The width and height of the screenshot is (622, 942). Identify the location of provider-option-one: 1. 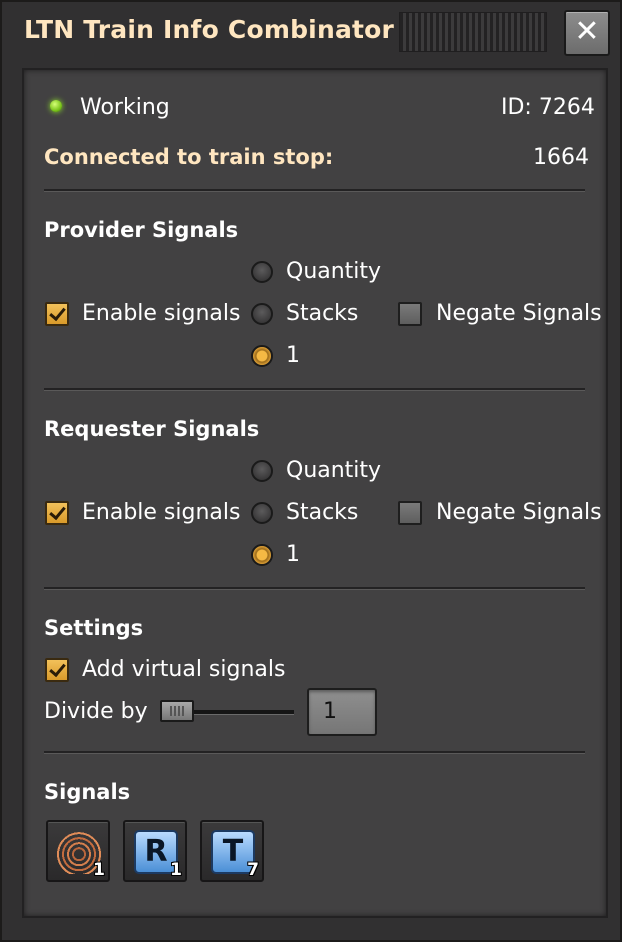
(293, 355).